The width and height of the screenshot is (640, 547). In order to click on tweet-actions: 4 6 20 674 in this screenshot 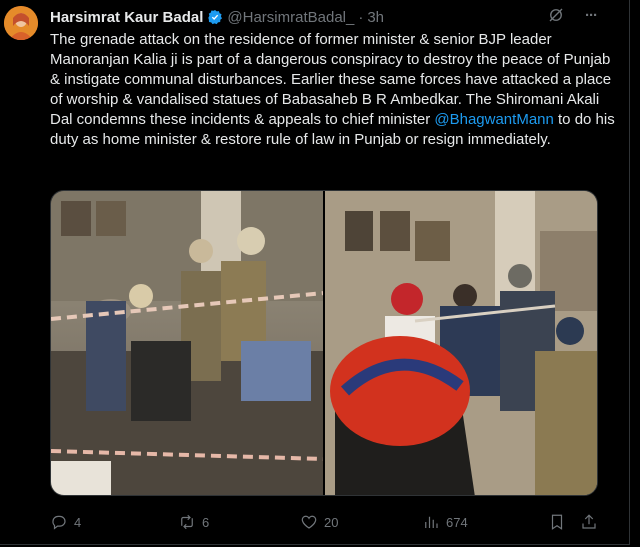, I will do `click(324, 522)`.